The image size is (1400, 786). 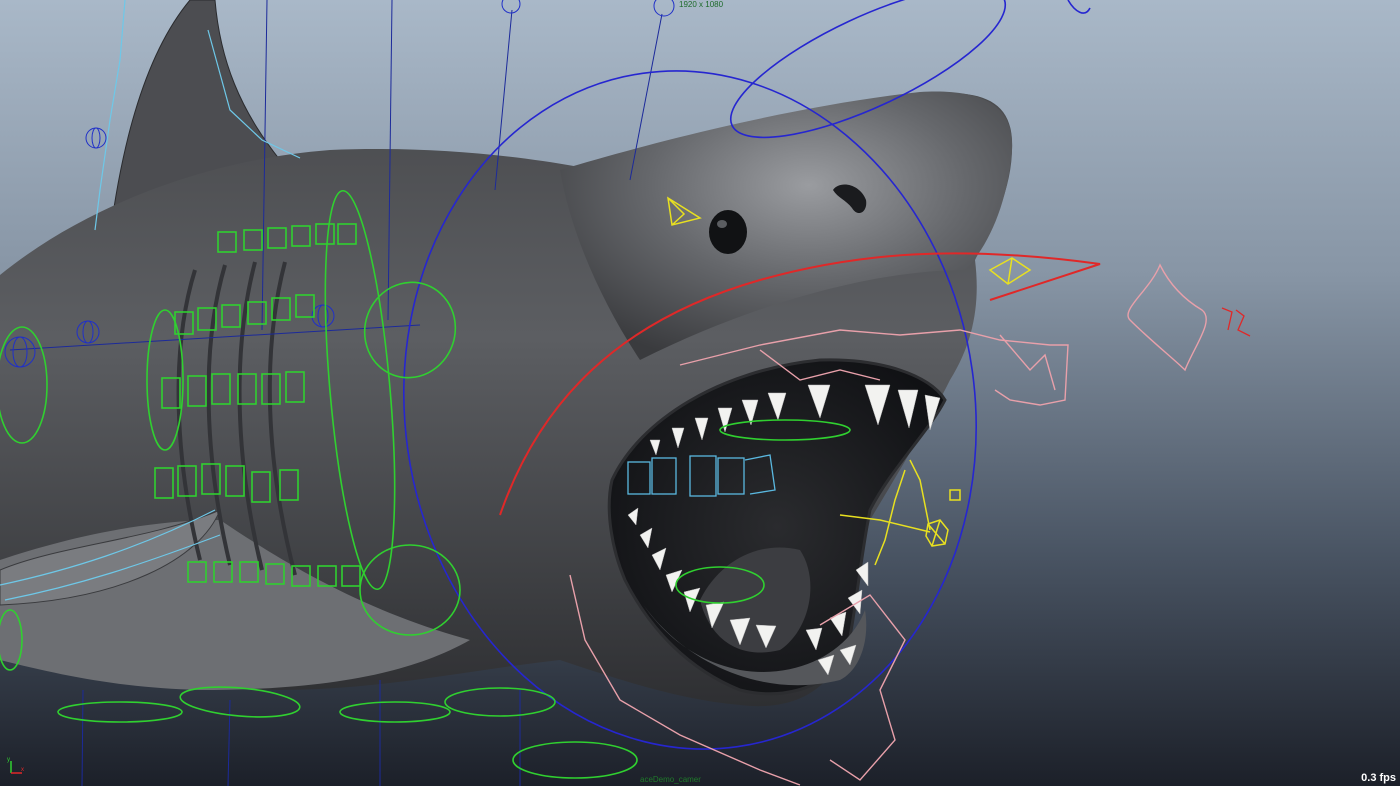 I want to click on view-axis-gizmo-icon: y x, so click(x=15, y=765).